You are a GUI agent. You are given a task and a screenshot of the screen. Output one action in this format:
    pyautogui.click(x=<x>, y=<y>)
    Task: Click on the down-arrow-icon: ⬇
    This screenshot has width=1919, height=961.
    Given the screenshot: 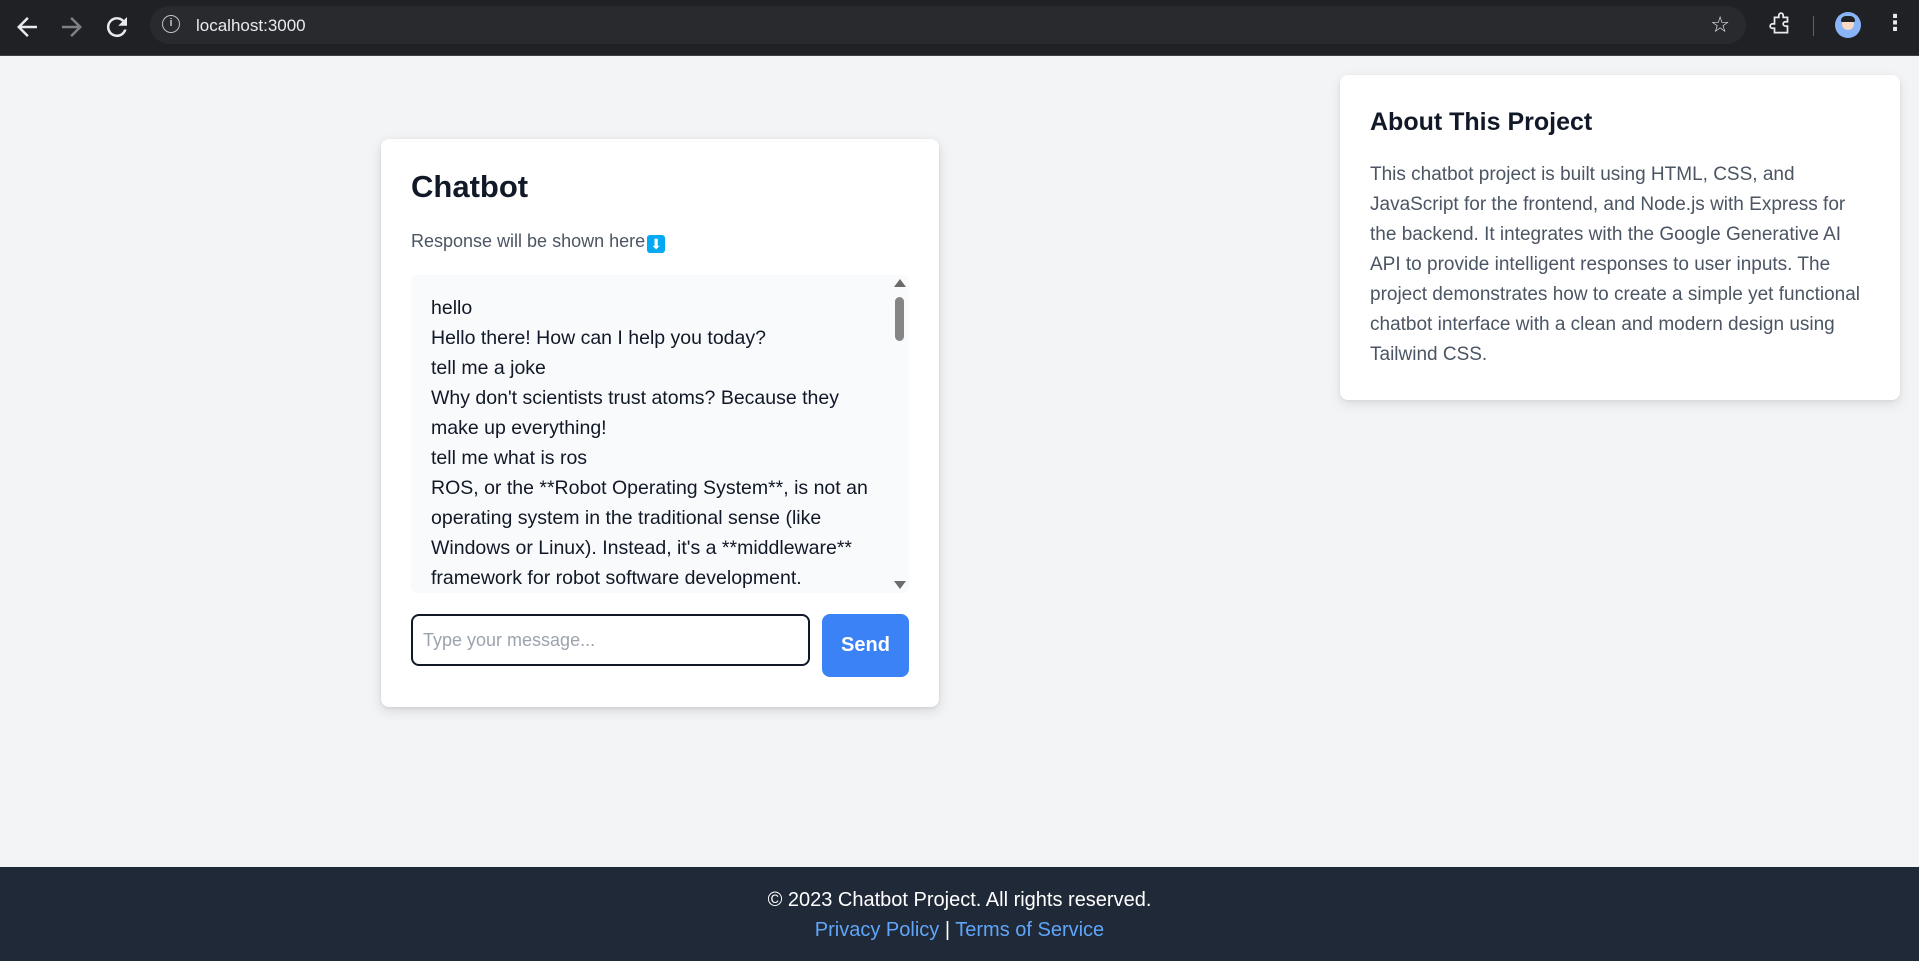 What is the action you would take?
    pyautogui.click(x=656, y=244)
    